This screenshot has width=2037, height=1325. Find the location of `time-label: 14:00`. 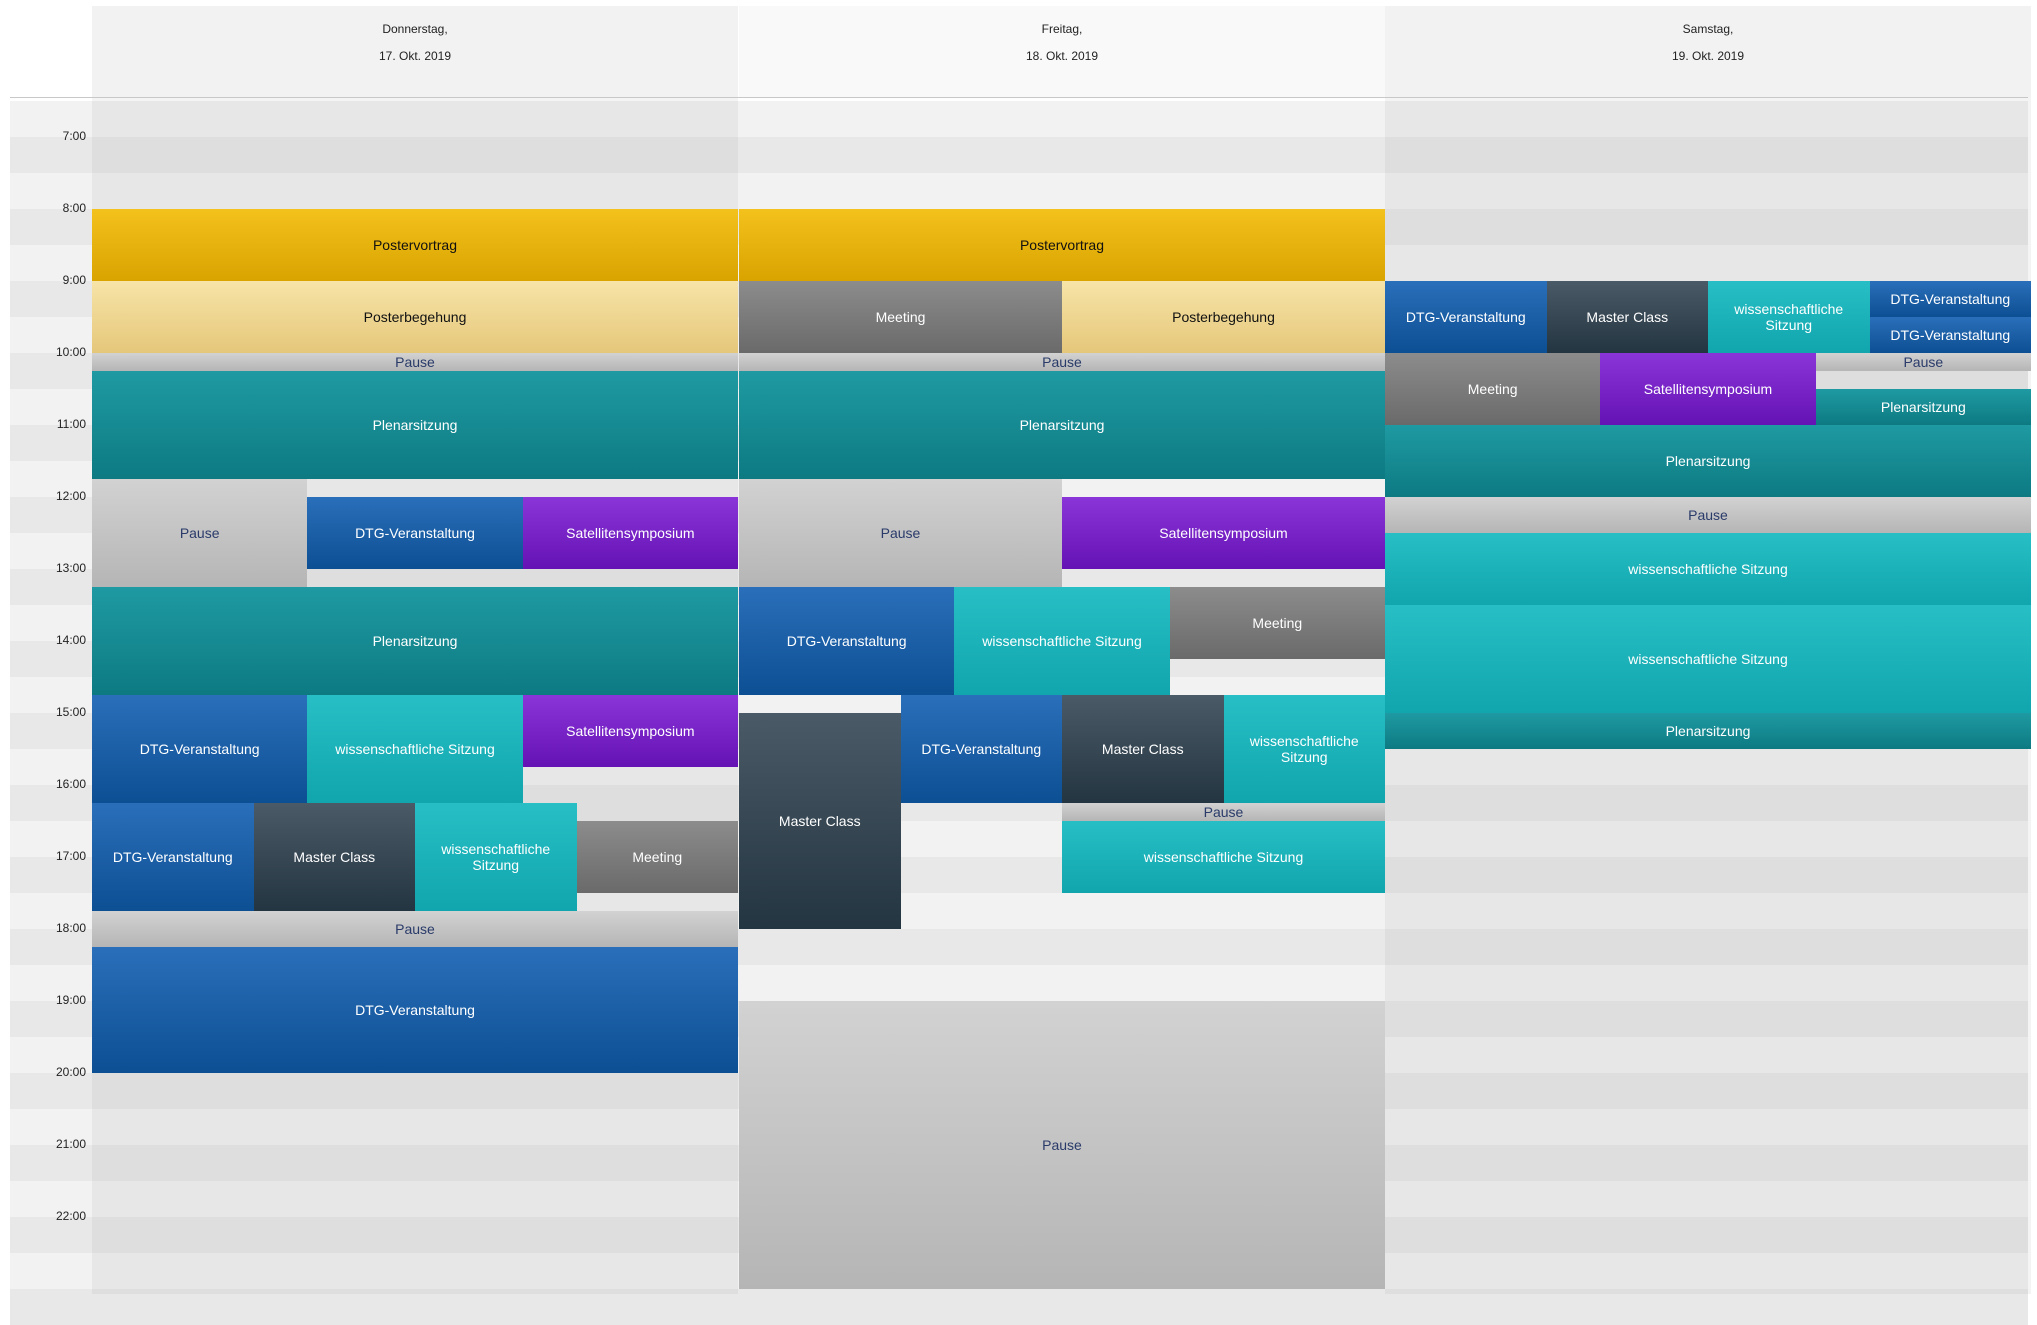

time-label: 14:00 is located at coordinates (70, 639).